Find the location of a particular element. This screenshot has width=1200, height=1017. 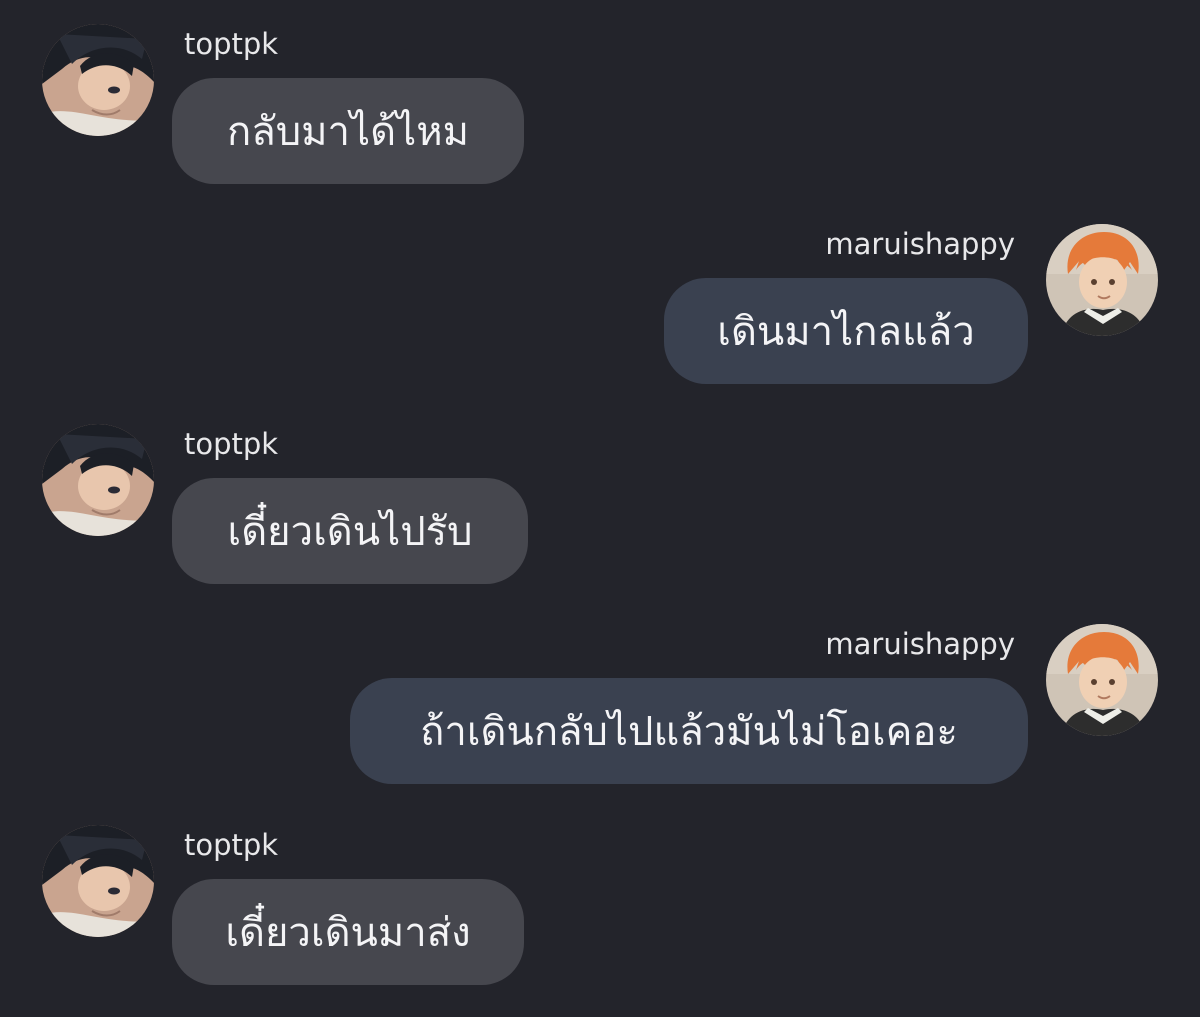

message-bubble: เดี๋ยวเดินมาส่ง is located at coordinates (348, 932).